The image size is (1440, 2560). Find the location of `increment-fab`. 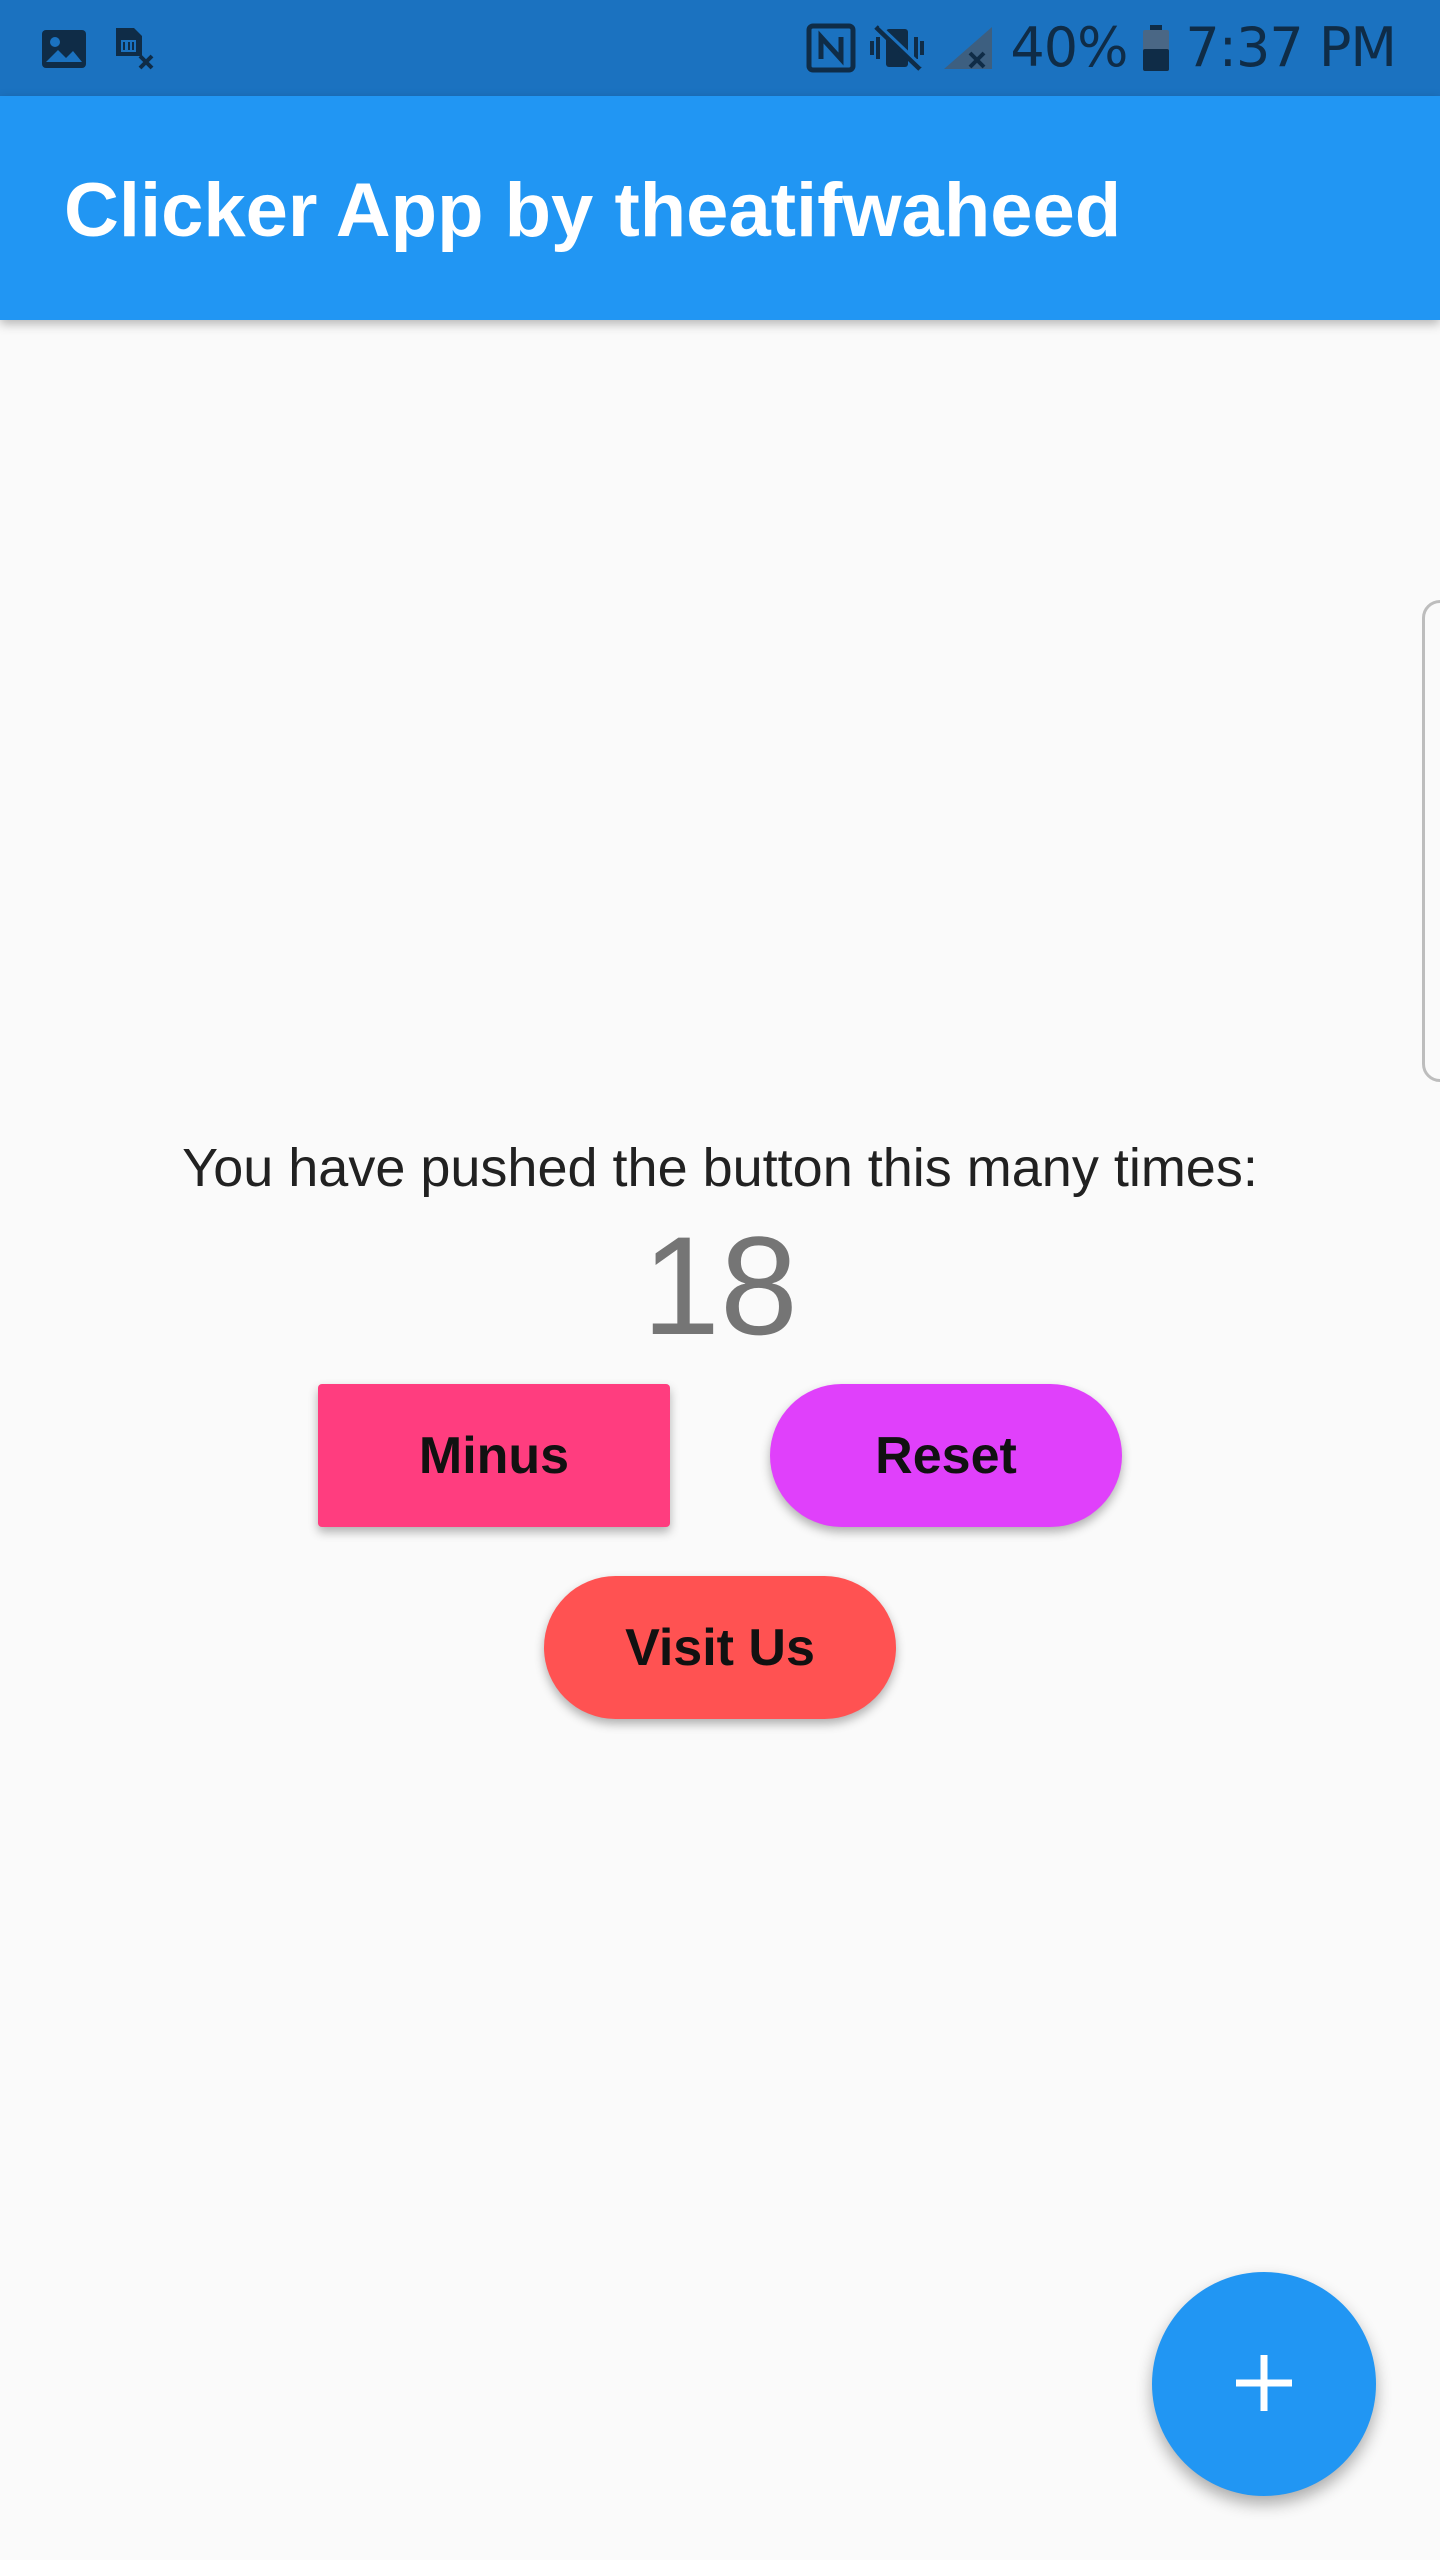

increment-fab is located at coordinates (1264, 2384).